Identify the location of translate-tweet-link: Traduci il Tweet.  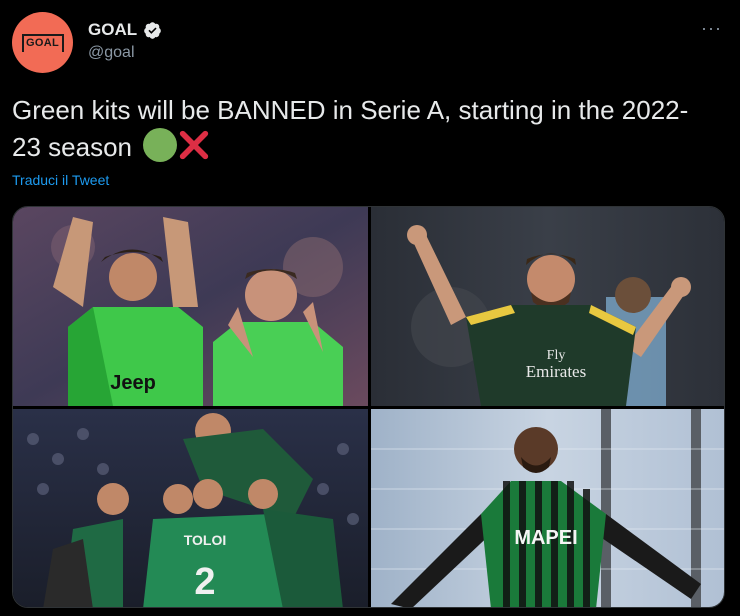
(60, 180).